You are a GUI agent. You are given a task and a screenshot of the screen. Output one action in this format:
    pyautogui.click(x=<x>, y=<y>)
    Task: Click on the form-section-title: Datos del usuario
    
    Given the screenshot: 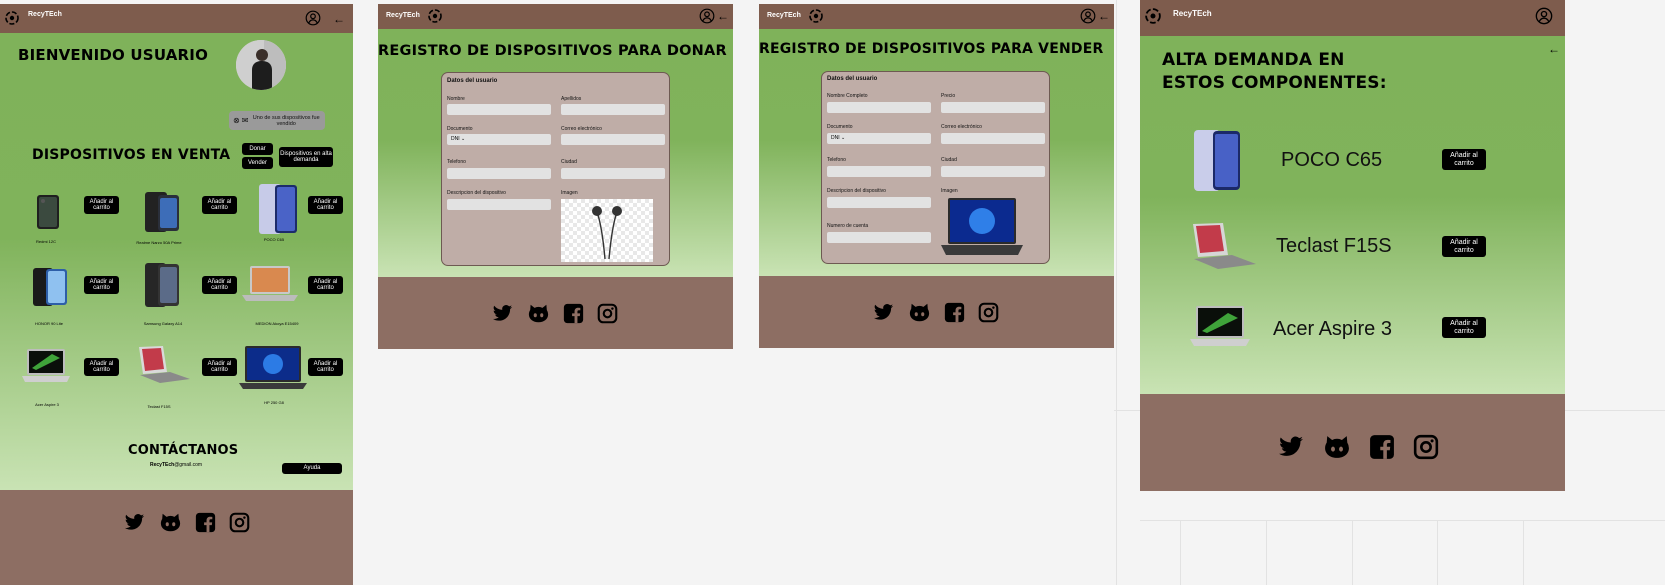 What is the action you would take?
    pyautogui.click(x=852, y=79)
    